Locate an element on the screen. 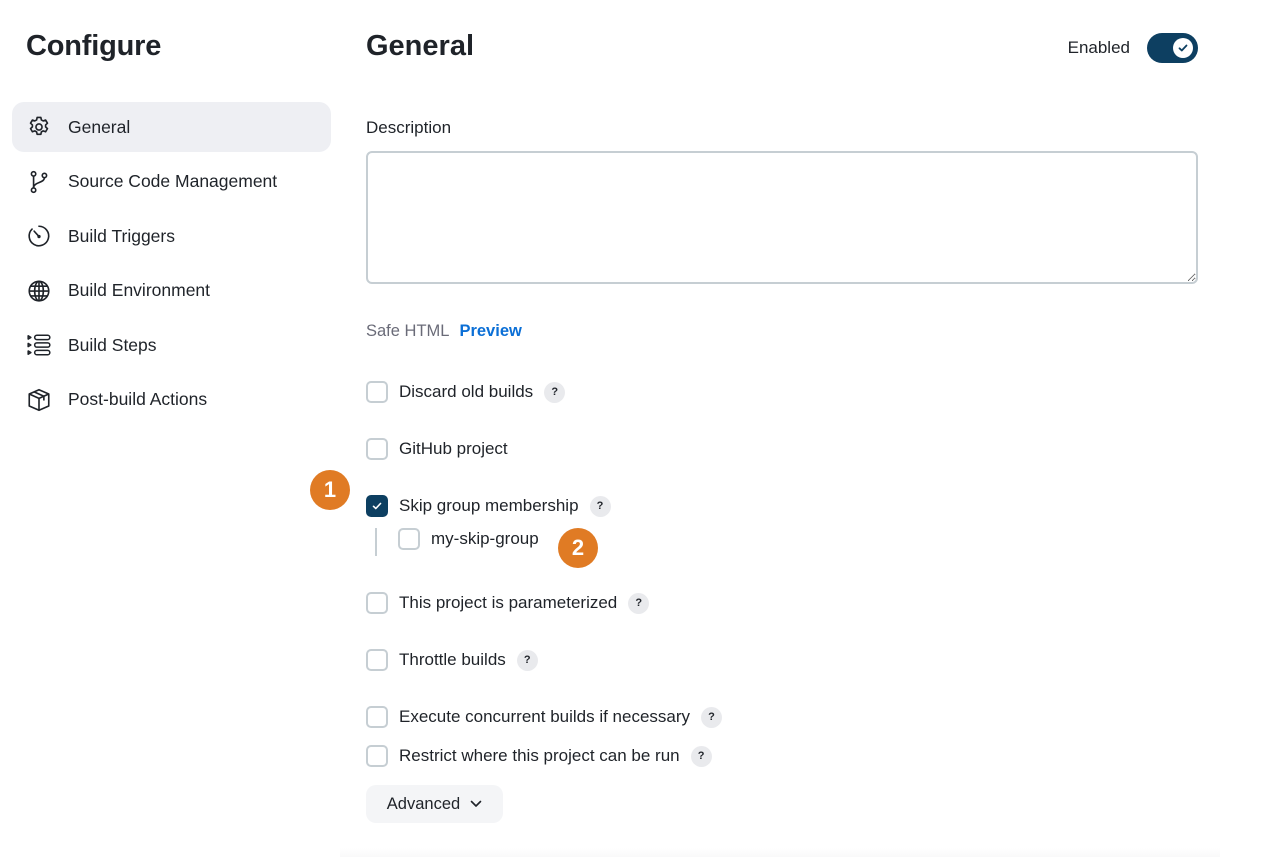  safe-html-row: Safe HTML Preview is located at coordinates (444, 331).